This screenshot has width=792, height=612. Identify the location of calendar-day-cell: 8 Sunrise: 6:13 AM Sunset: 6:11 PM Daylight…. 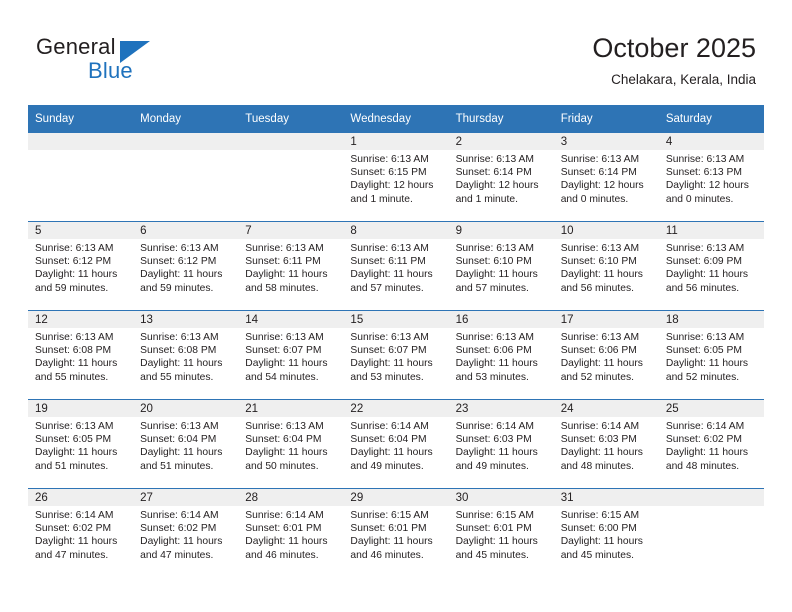
(396, 266).